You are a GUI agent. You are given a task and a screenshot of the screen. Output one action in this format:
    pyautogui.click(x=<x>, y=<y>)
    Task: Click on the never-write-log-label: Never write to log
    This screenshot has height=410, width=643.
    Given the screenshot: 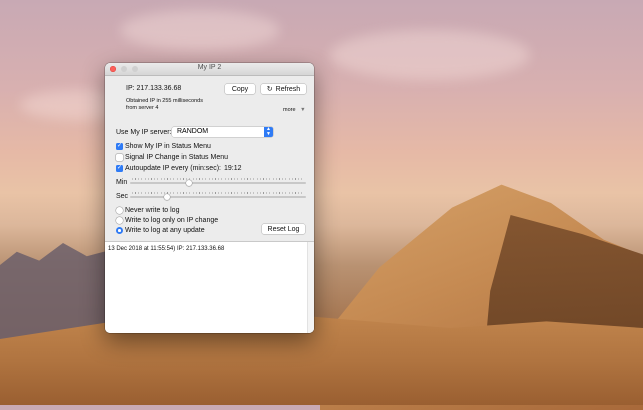 What is the action you would take?
    pyautogui.click(x=152, y=210)
    